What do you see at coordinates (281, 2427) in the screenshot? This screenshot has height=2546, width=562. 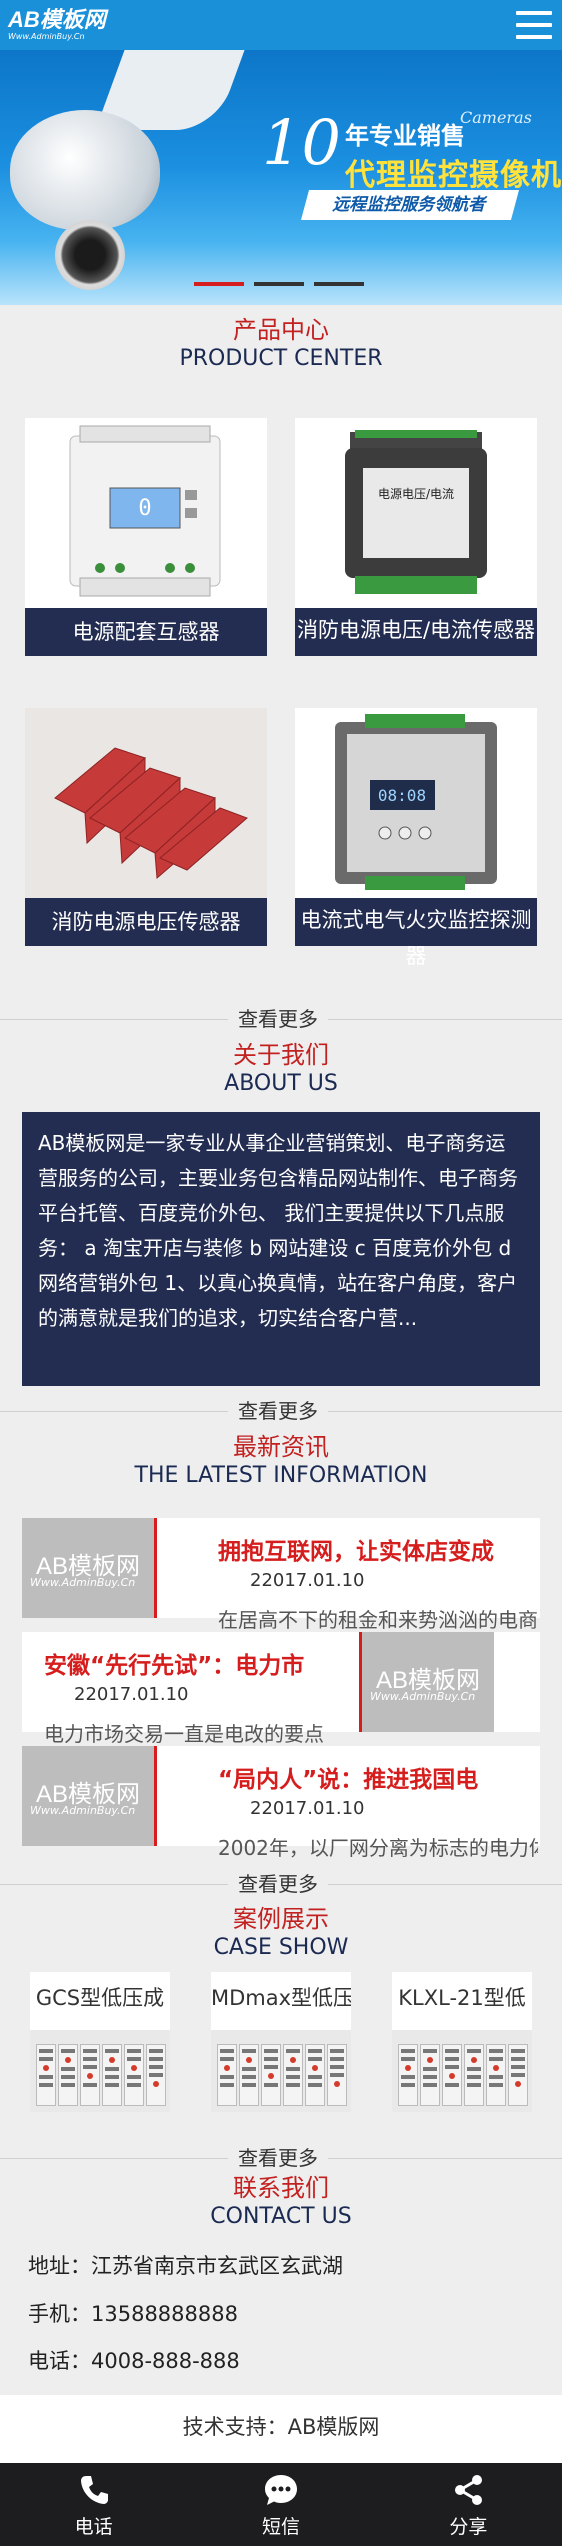 I see `tech-support-text: 技术支持：AB模版网` at bounding box center [281, 2427].